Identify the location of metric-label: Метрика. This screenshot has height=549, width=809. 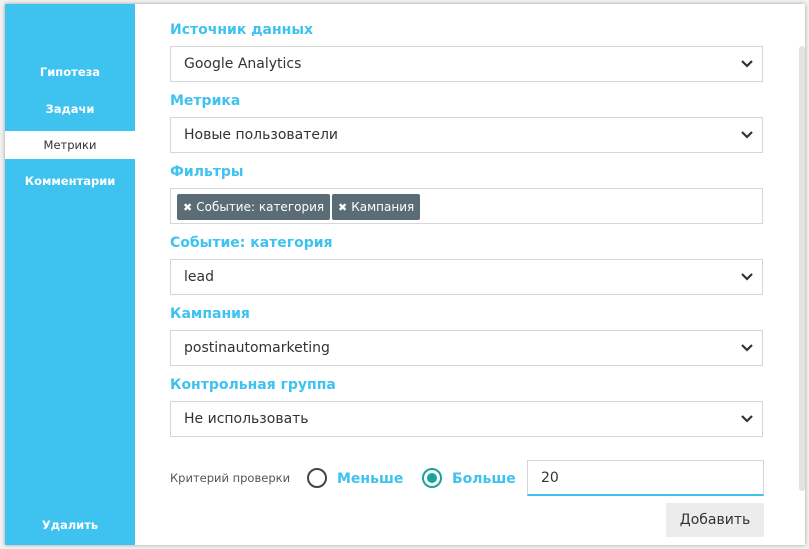
(205, 101).